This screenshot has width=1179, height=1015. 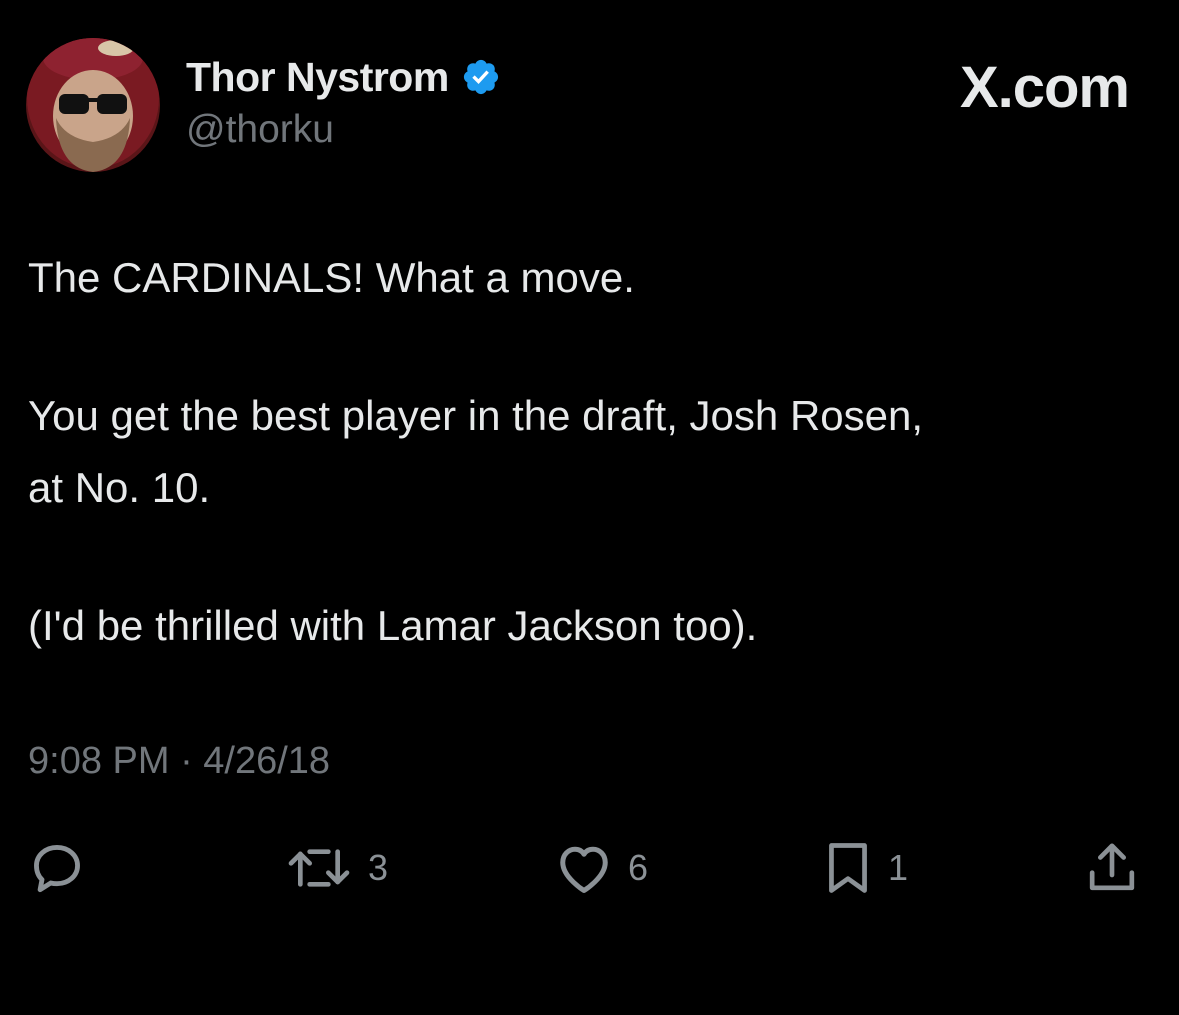 I want to click on retweet-count: 3, so click(x=378, y=867).